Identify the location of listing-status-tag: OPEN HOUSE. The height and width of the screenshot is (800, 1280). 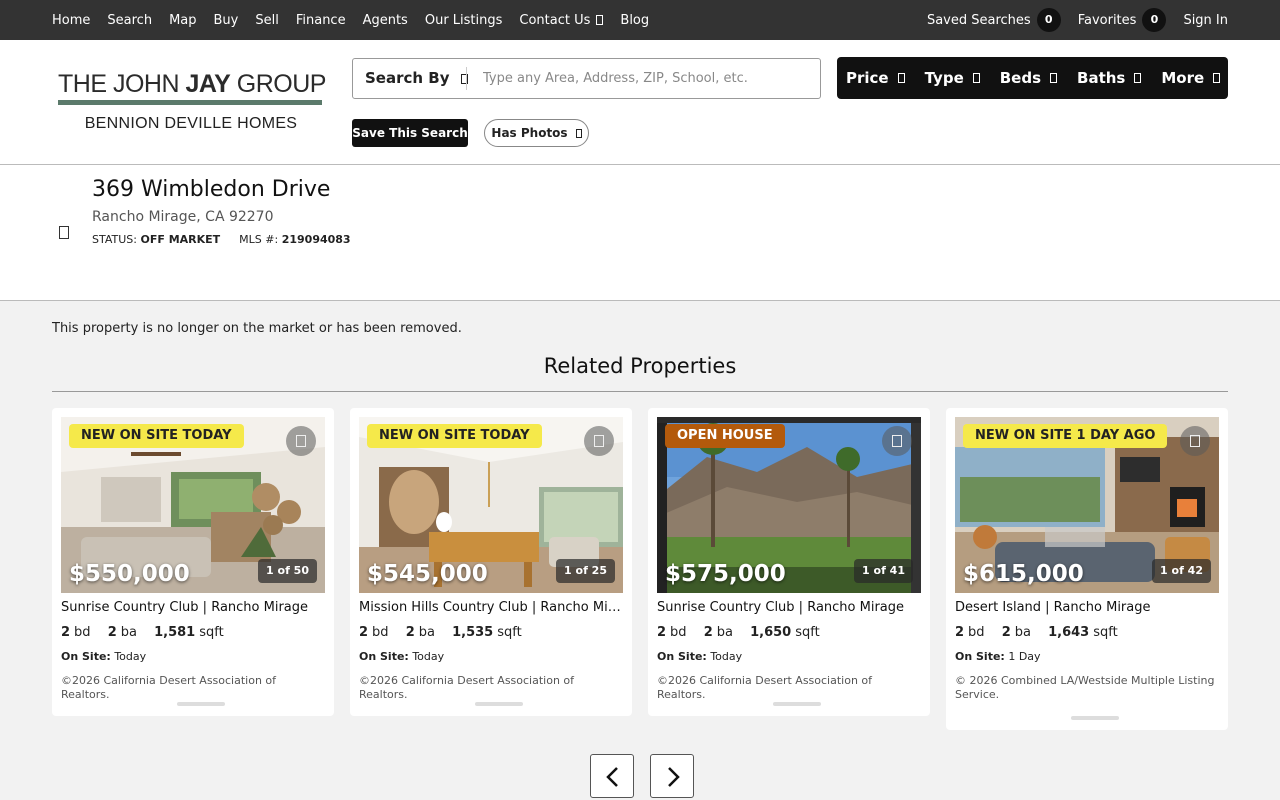
(725, 436).